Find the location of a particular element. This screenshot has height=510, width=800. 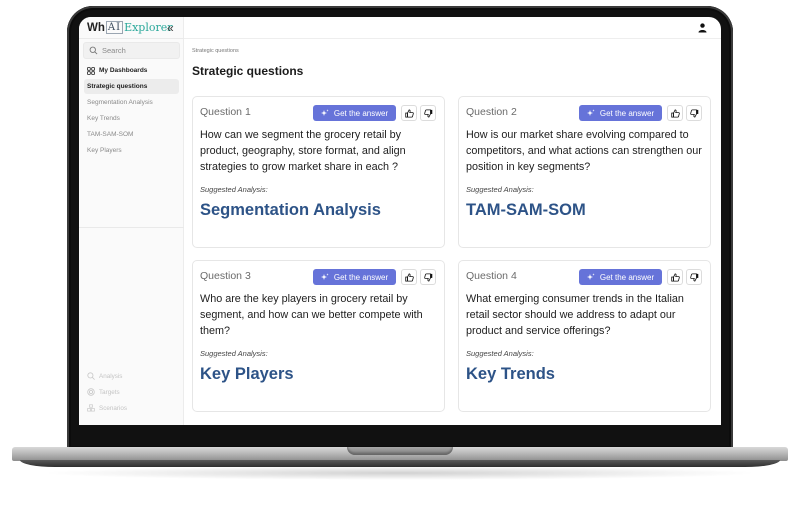

sidebar-tool-scenarios: Scenarios is located at coordinates (107, 408).